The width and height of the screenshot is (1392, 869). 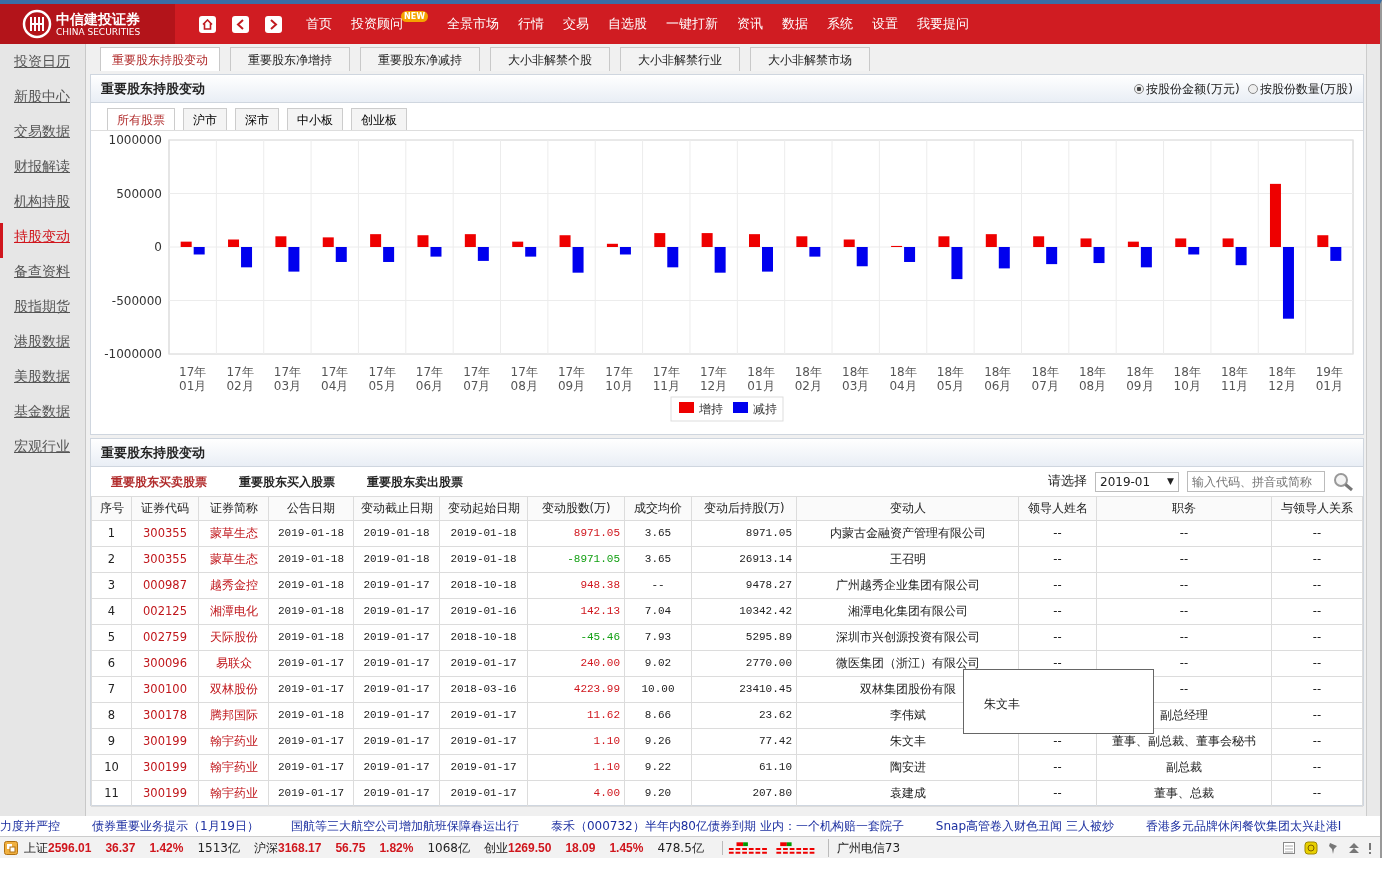 I want to click on forward-button, so click(x=273, y=24).